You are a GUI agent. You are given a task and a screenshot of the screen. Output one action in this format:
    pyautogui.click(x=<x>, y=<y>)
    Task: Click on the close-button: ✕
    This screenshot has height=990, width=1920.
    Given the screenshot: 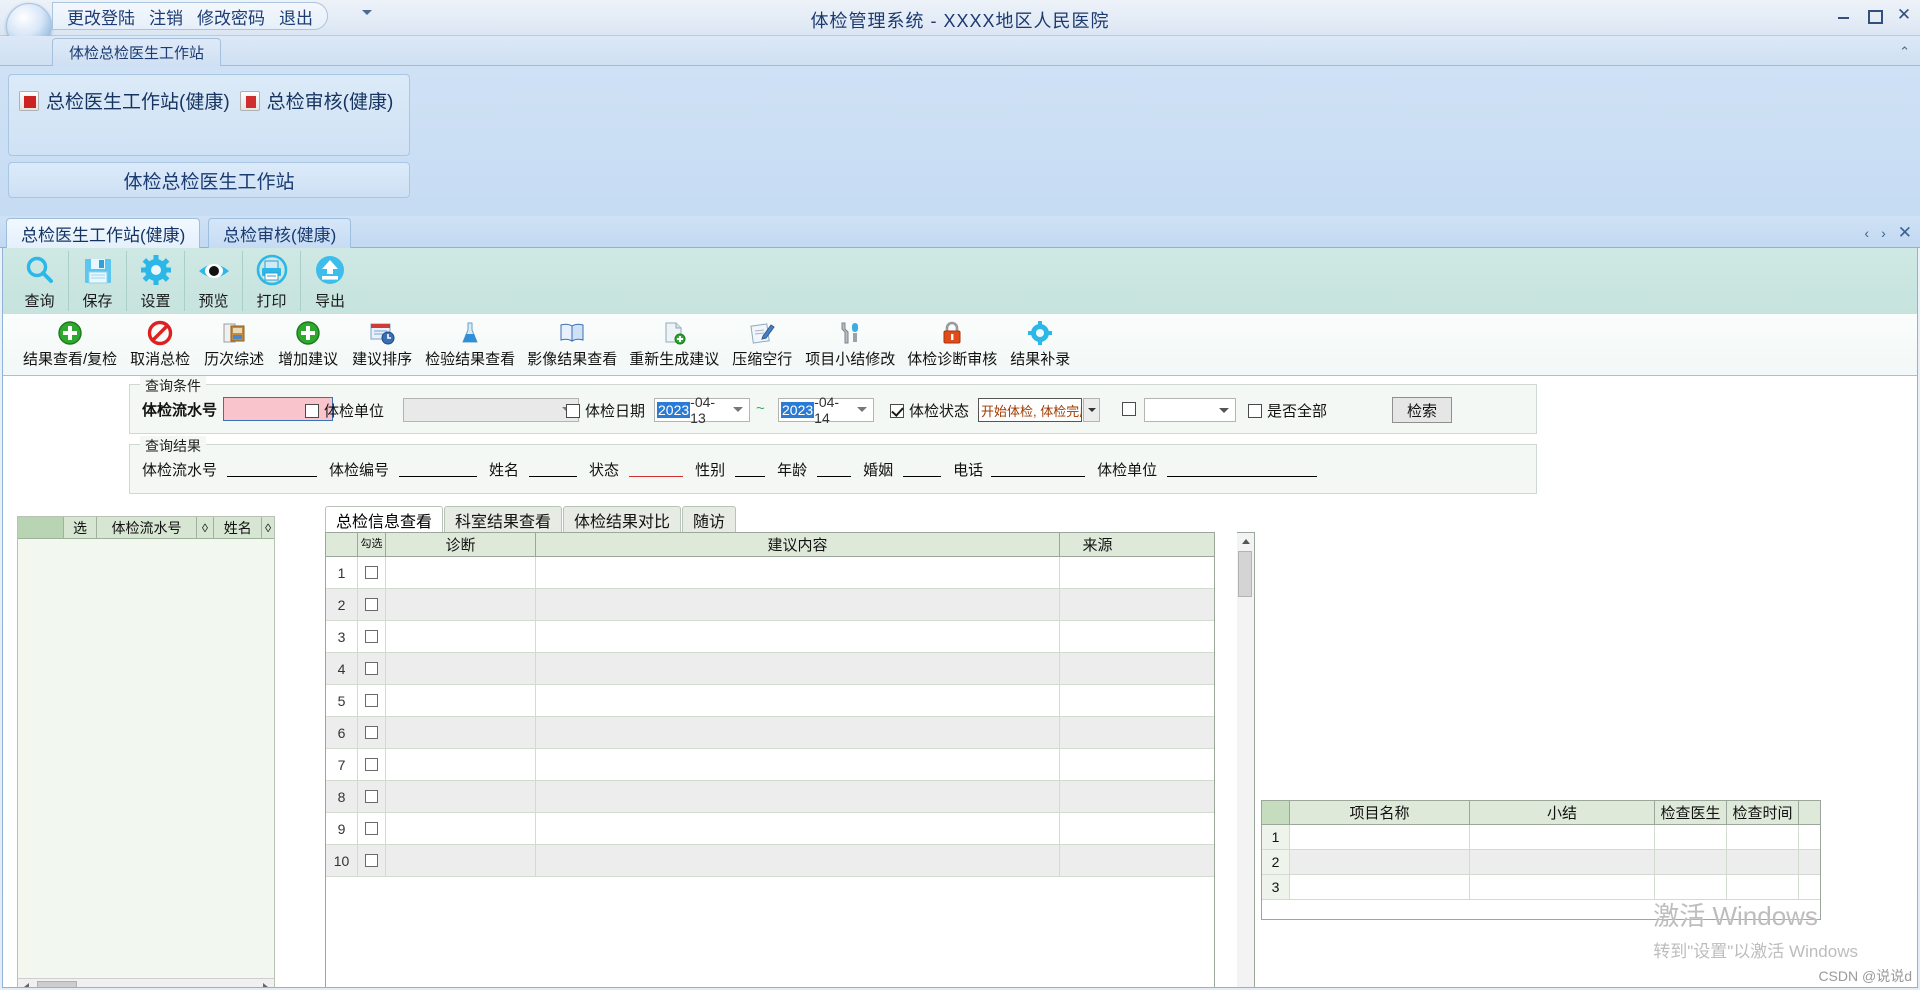 What is the action you would take?
    pyautogui.click(x=1904, y=14)
    